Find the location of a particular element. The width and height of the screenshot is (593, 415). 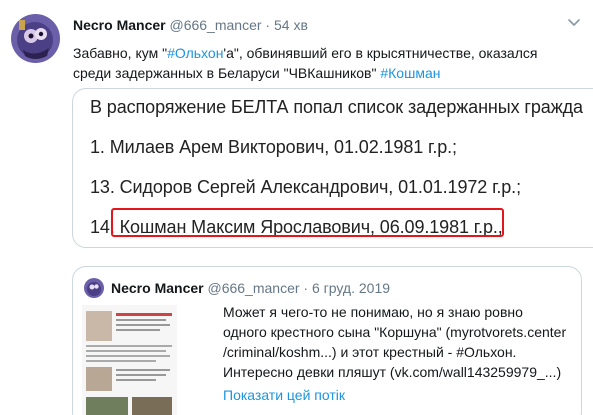

quoted-tweet-date: 6 груд. 2019 is located at coordinates (351, 288).